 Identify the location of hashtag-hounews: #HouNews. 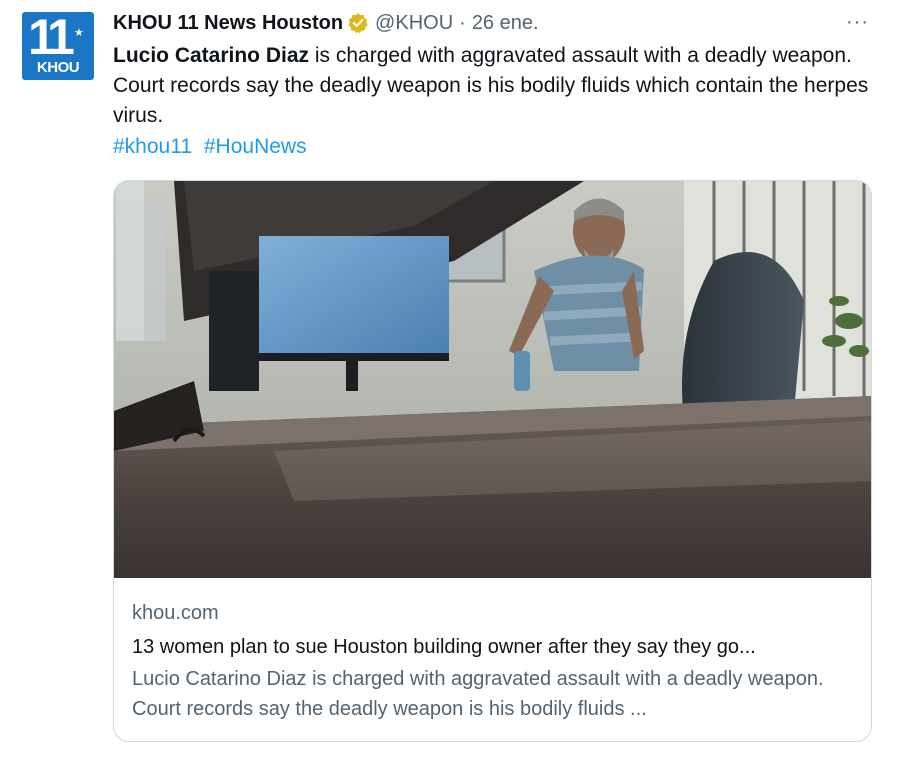
(255, 146).